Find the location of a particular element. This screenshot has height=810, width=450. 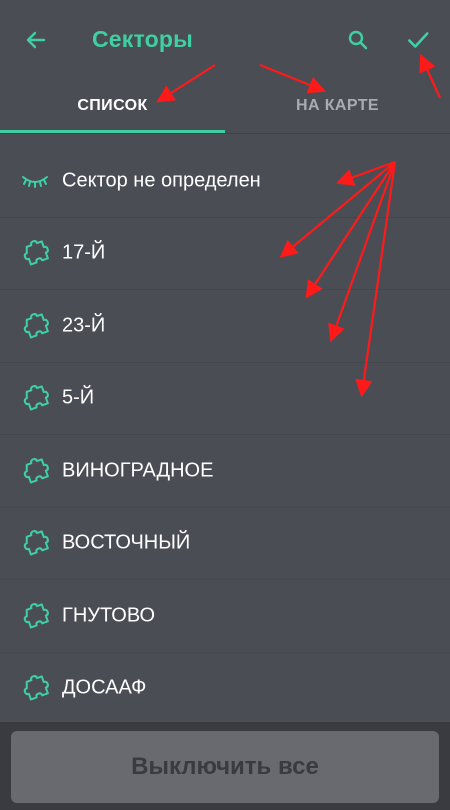

check-icon is located at coordinates (418, 40).